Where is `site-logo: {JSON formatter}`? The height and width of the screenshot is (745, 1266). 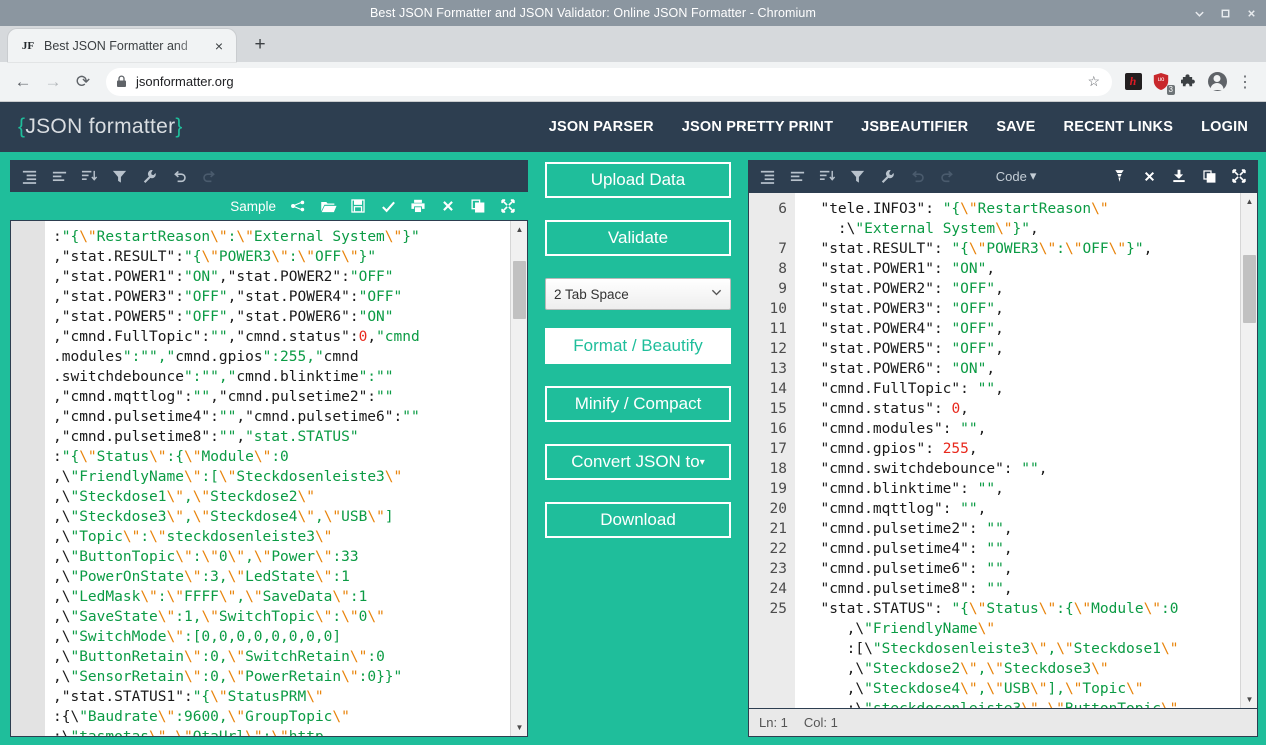 site-logo: {JSON formatter} is located at coordinates (100, 127).